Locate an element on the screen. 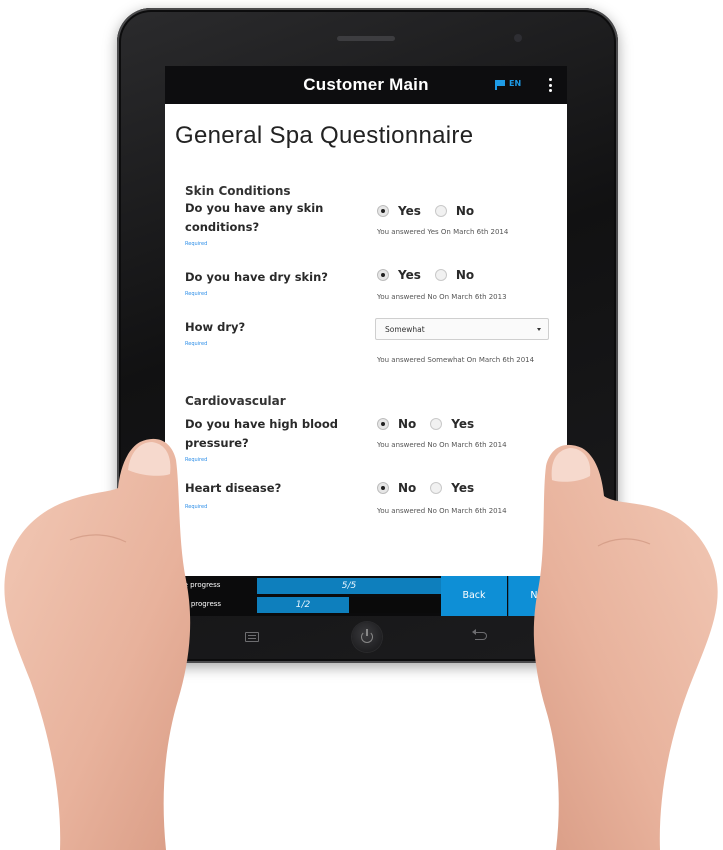  section-title-cardiovascular: Cardiovascular is located at coordinates (235, 401).